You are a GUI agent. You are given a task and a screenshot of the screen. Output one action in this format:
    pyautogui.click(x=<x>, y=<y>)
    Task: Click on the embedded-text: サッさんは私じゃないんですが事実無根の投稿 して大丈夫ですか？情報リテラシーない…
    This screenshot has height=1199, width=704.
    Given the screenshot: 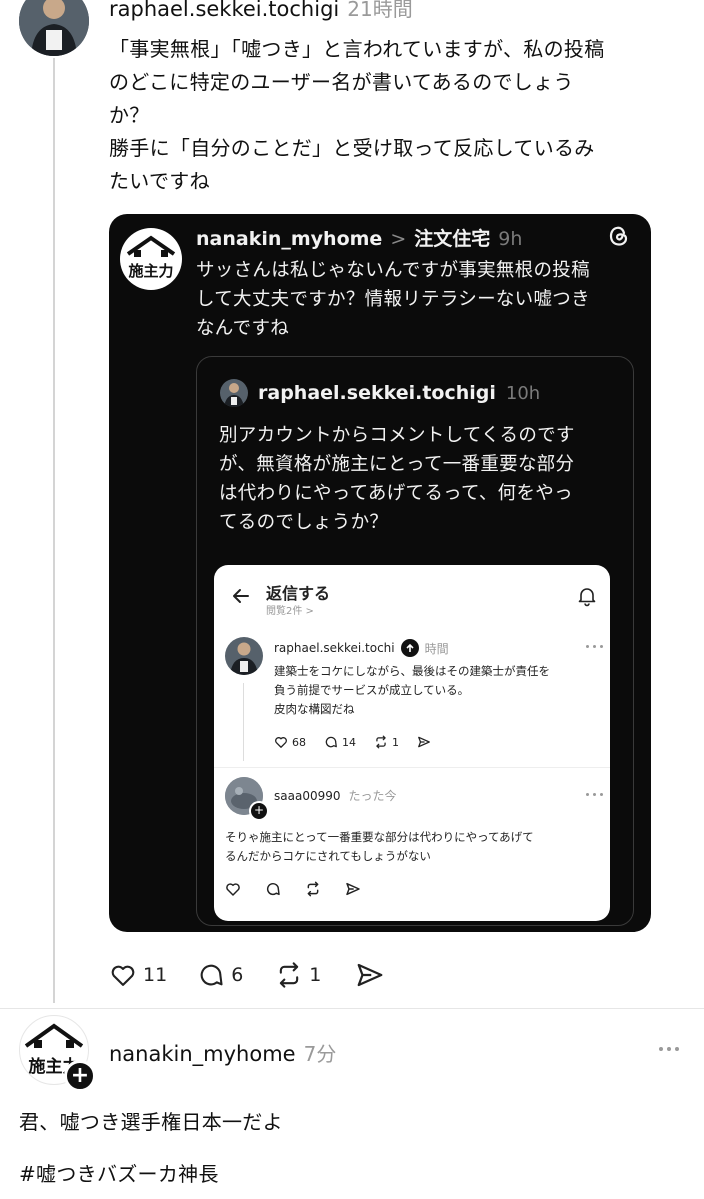 What is the action you would take?
    pyautogui.click(x=393, y=299)
    